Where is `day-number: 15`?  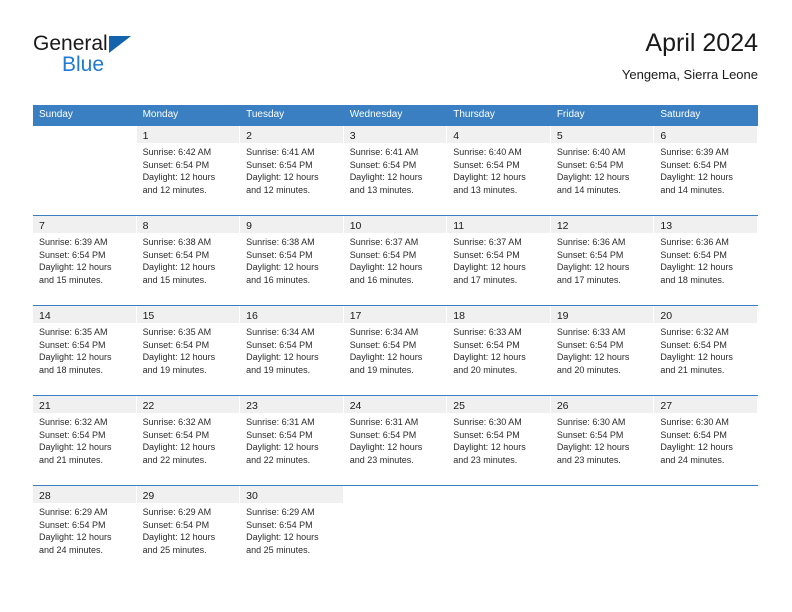 day-number: 15 is located at coordinates (148, 316).